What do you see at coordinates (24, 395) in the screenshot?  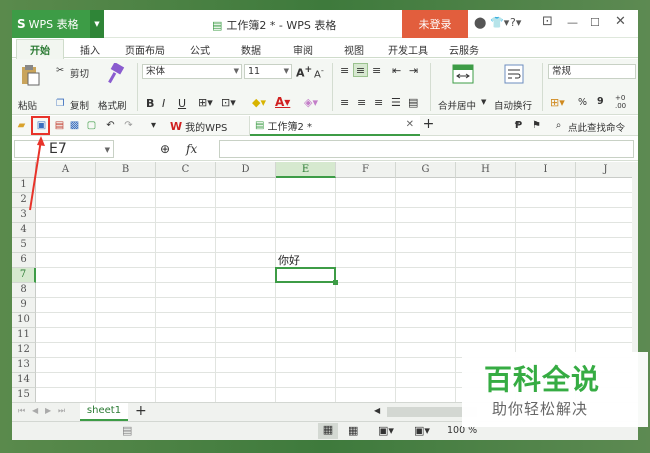 I see `row-header-15: 15` at bounding box center [24, 395].